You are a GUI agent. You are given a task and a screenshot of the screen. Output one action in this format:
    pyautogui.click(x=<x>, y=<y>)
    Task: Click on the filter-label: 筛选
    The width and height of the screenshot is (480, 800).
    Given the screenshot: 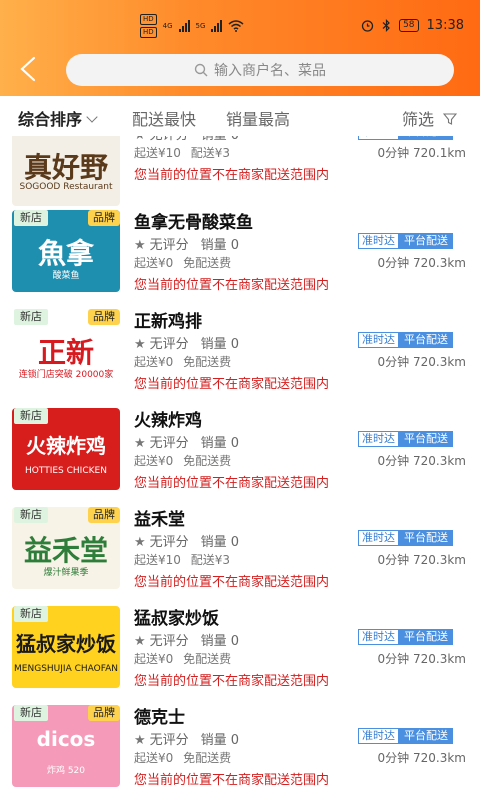 What is the action you would take?
    pyautogui.click(x=418, y=119)
    